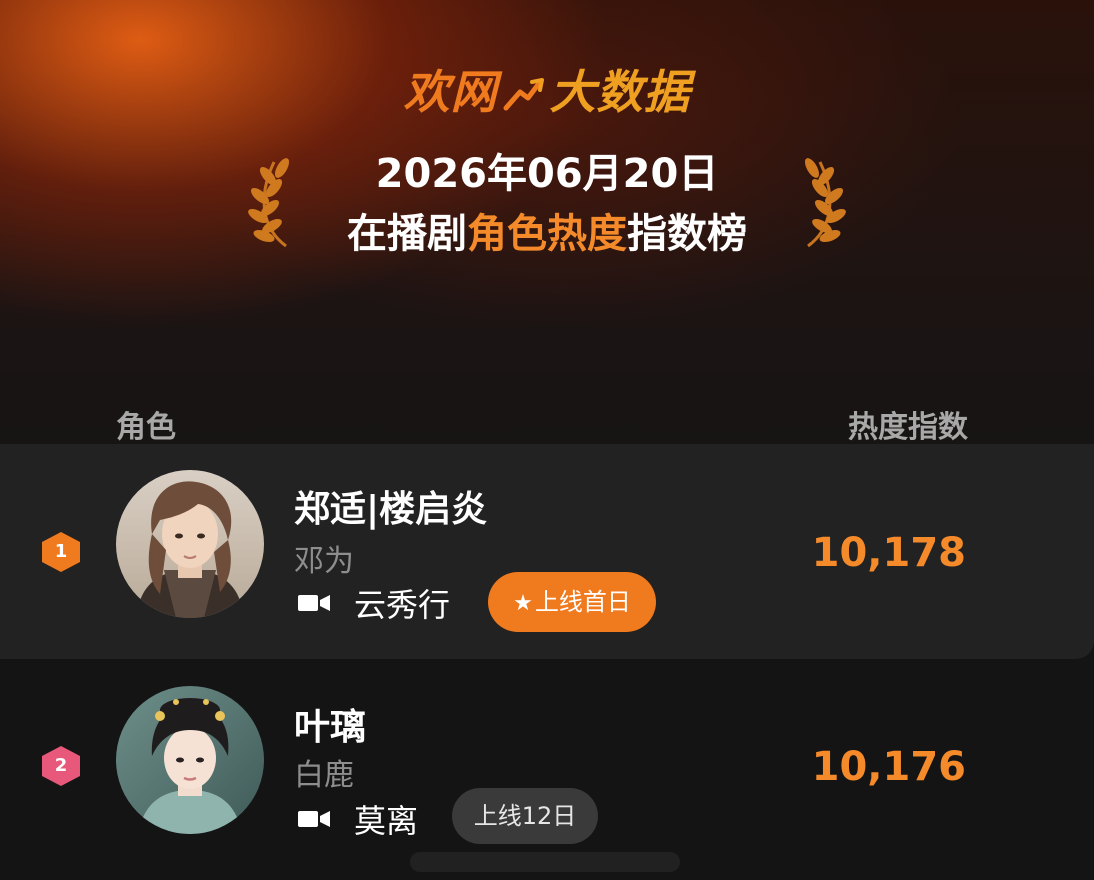  What do you see at coordinates (525, 816) in the screenshot?
I see `status-badge: 上线12日` at bounding box center [525, 816].